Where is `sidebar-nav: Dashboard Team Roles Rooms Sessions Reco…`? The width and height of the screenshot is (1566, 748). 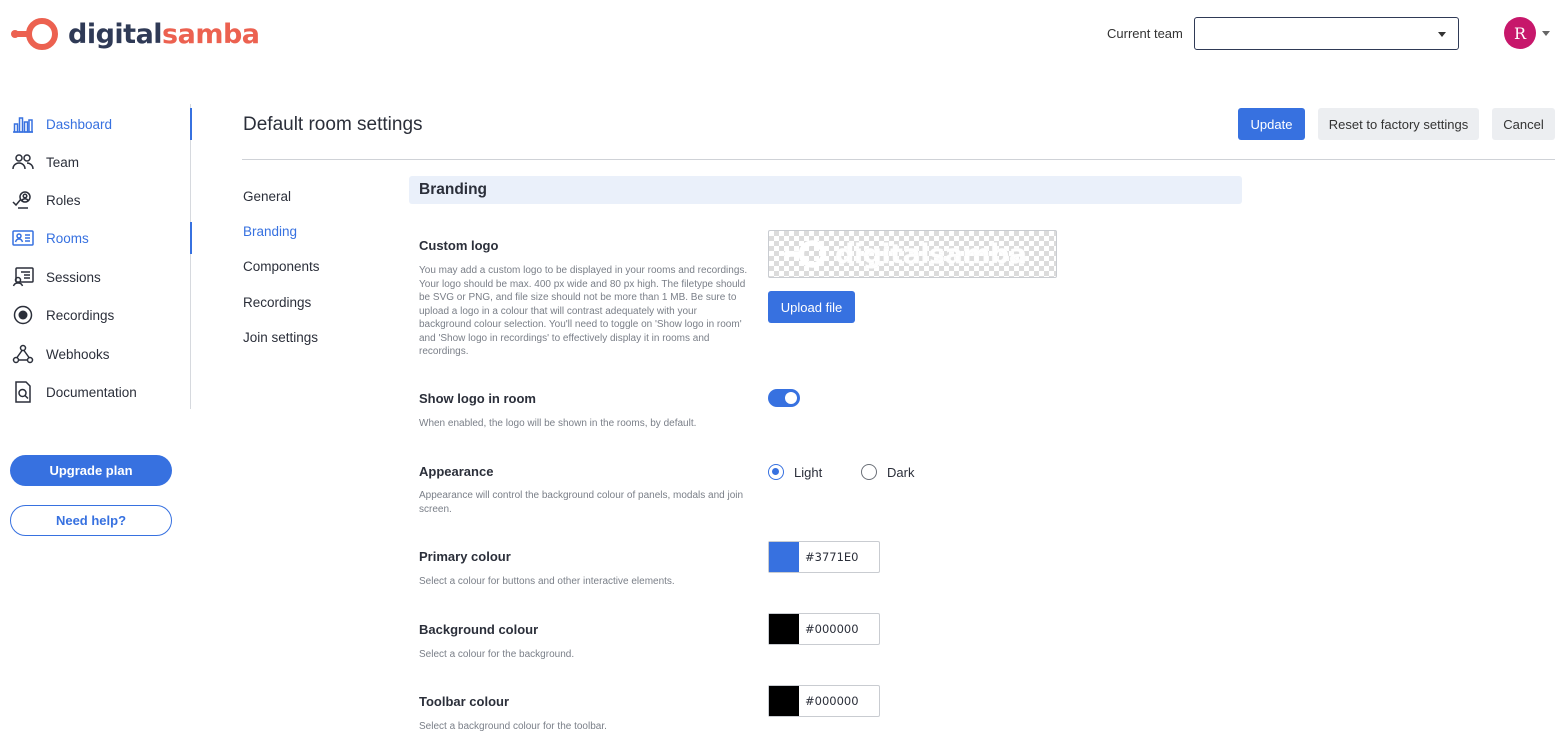
sidebar-nav: Dashboard Team Roles Rooms Sessions Reco… is located at coordinates (96, 257).